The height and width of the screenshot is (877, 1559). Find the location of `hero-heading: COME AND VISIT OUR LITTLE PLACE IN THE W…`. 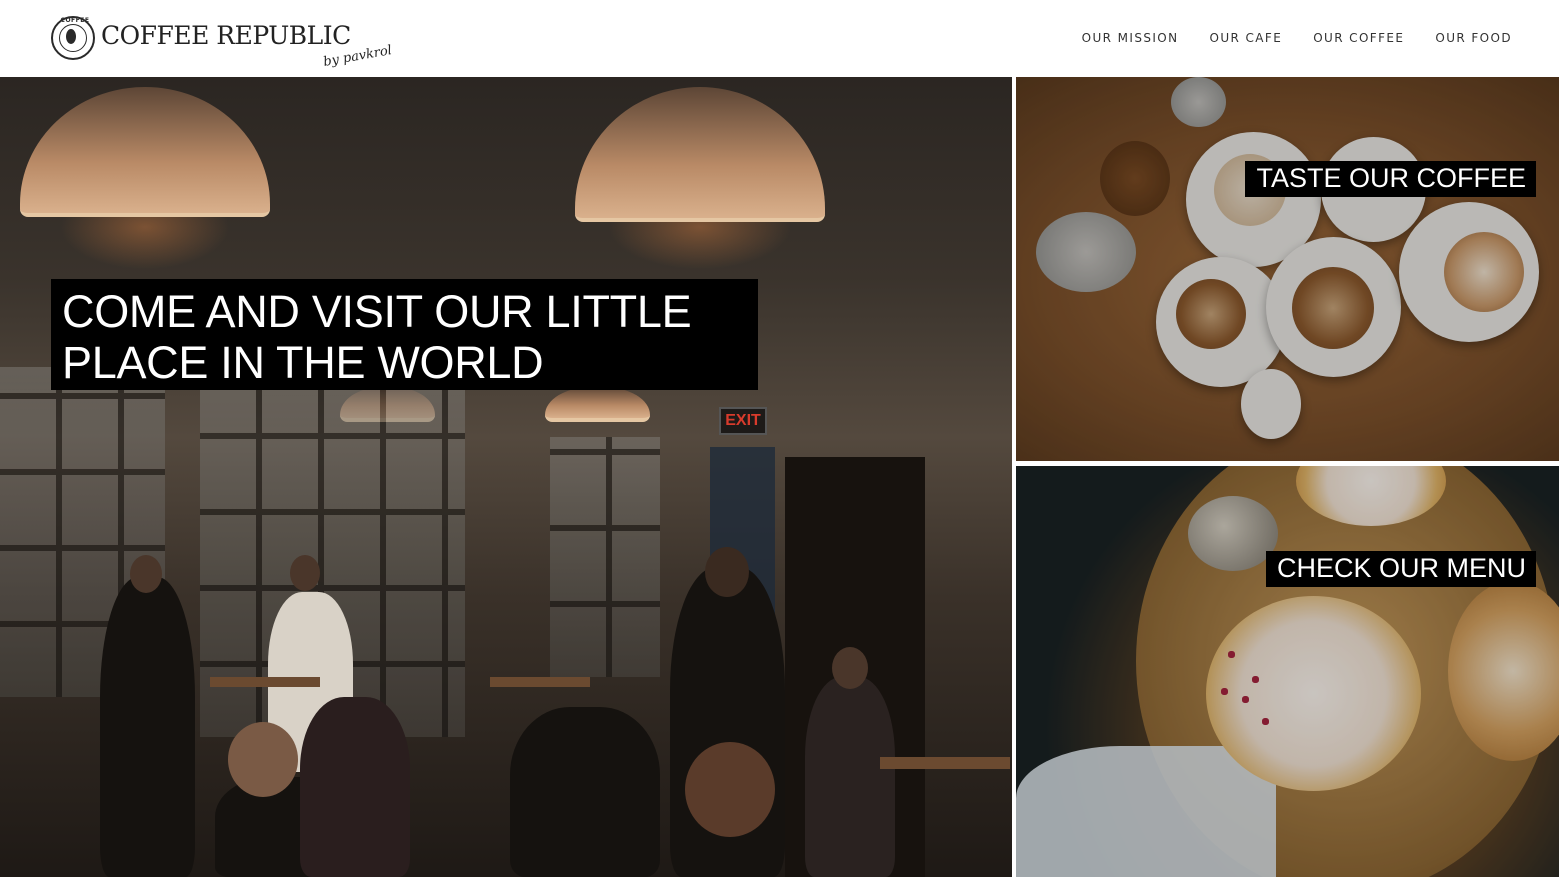

hero-heading: COME AND VISIT OUR LITTLE PLACE IN THE W… is located at coordinates (404, 334).